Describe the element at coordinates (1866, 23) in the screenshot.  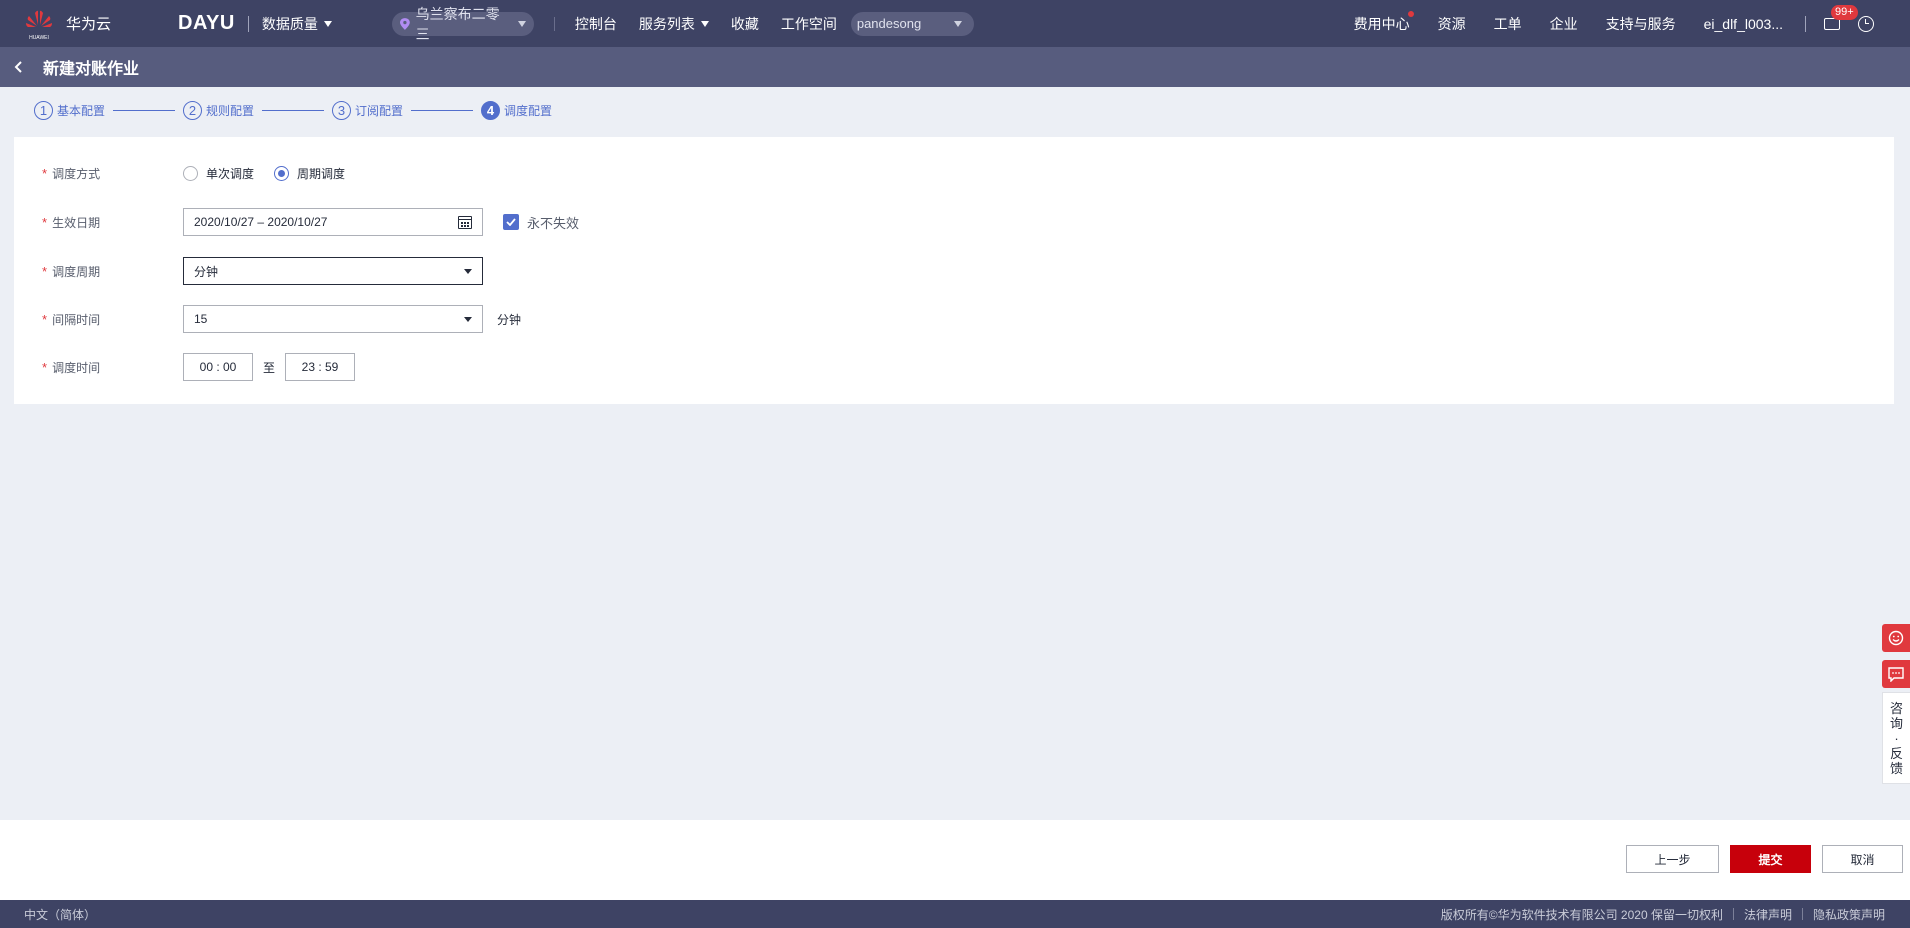
I see `clock-icon` at that location.